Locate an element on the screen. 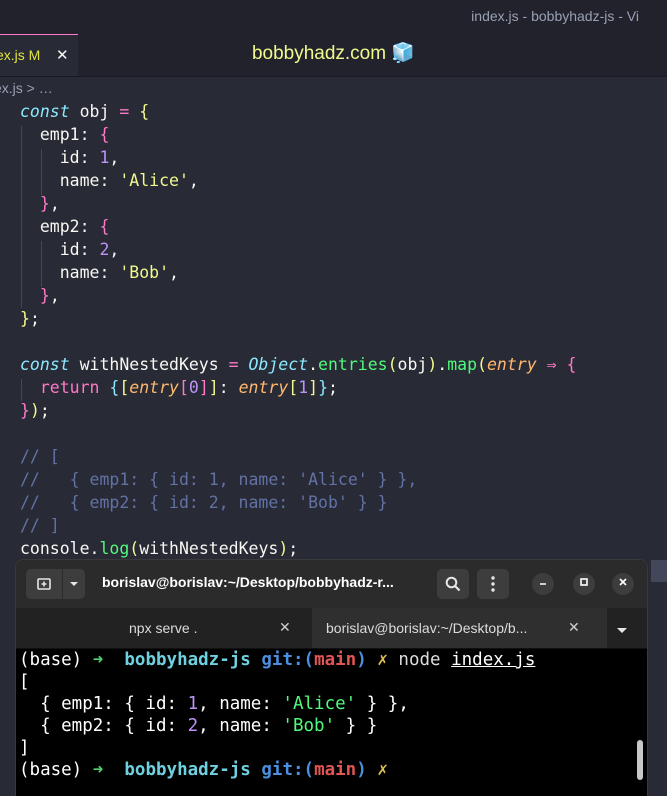 The image size is (667, 796). minimize-icon is located at coordinates (543, 584).